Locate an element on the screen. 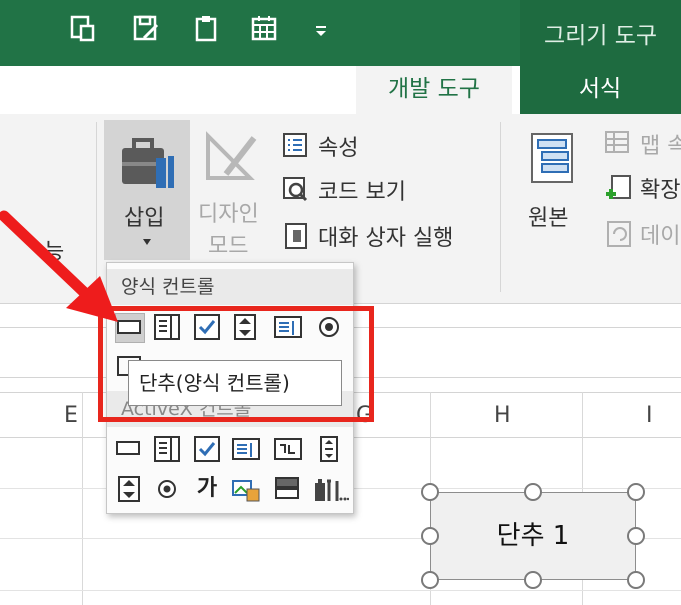 This screenshot has height=605, width=681. expansion-packs-icon is located at coordinates (618, 187).